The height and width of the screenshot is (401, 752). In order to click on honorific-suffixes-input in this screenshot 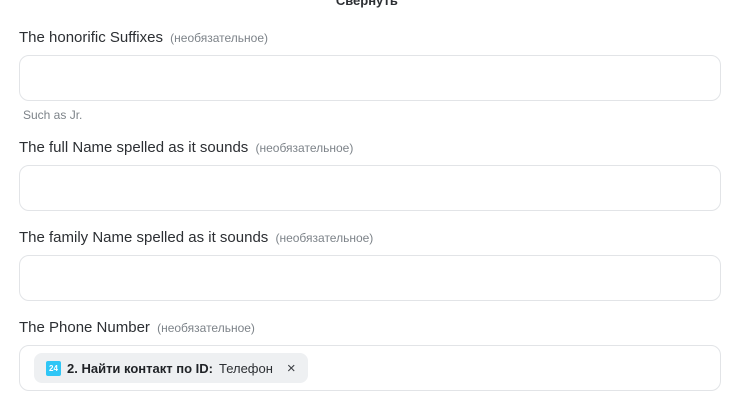, I will do `click(370, 78)`.